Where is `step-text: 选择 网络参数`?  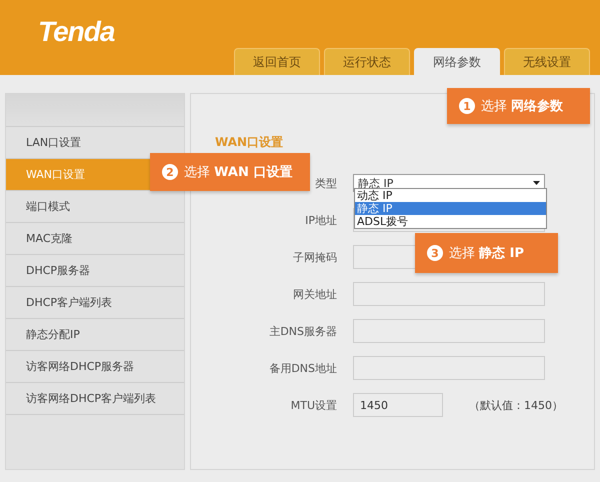 step-text: 选择 网络参数 is located at coordinates (522, 106).